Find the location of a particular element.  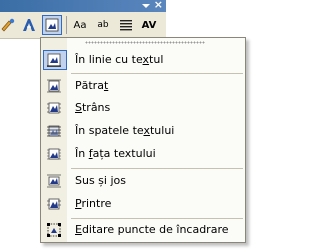

menu-item-top-and-bottom: Sus și jos is located at coordinates (143, 181).